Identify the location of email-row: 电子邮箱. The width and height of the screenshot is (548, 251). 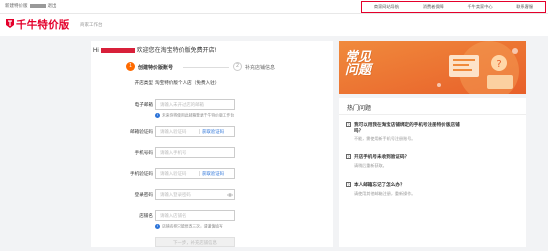
(212, 104).